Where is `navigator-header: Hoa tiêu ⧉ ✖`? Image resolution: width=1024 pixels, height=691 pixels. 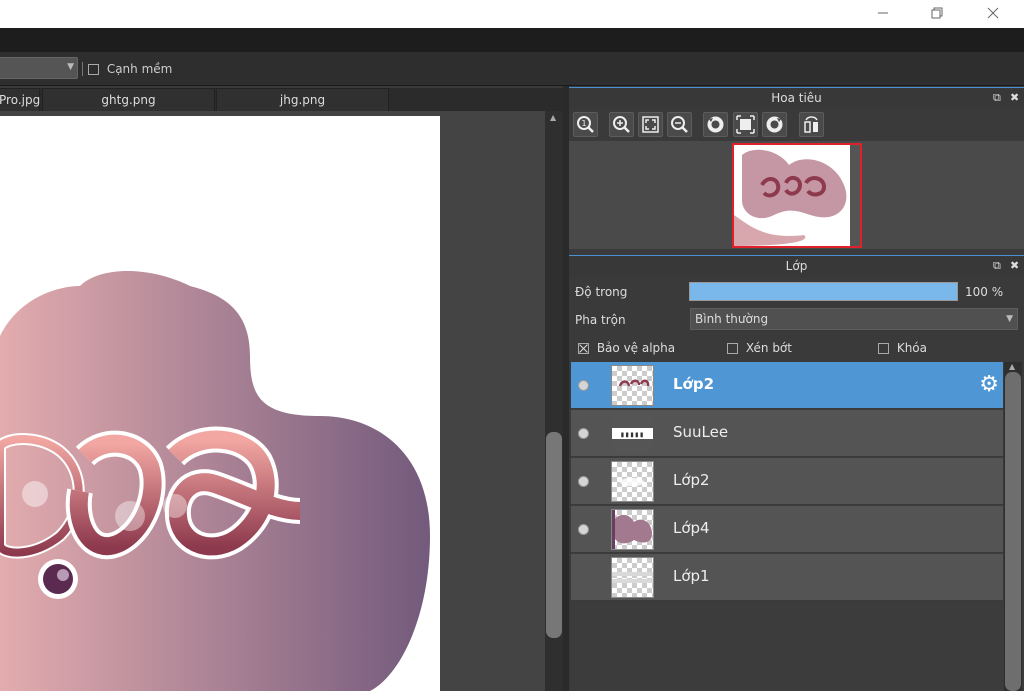
navigator-header: Hoa tiêu ⧉ ✖ is located at coordinates (796, 98).